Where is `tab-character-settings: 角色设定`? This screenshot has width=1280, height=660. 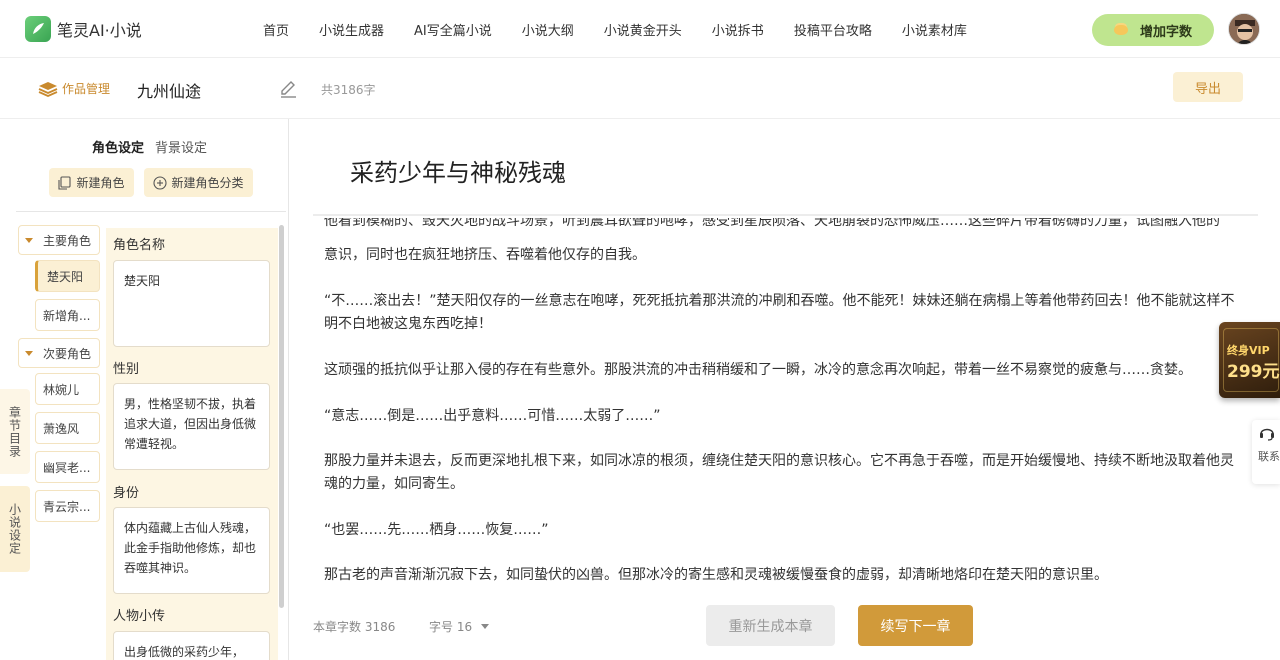 tab-character-settings: 角色设定 is located at coordinates (118, 146).